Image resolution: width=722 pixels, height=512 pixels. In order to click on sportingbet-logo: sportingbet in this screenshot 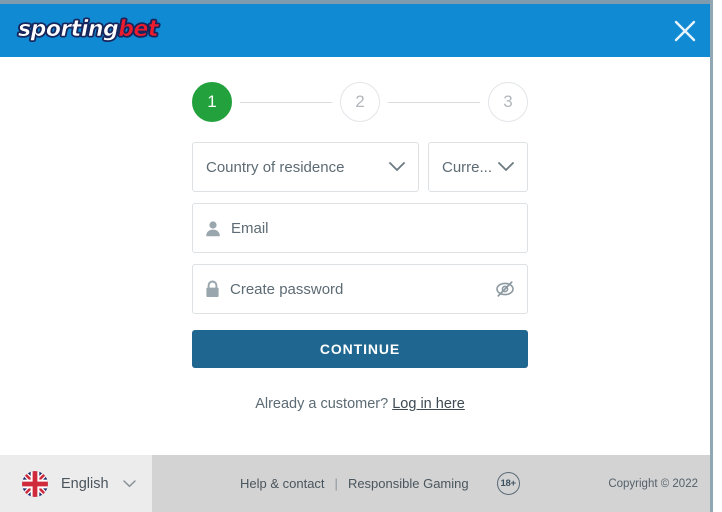, I will do `click(88, 29)`.